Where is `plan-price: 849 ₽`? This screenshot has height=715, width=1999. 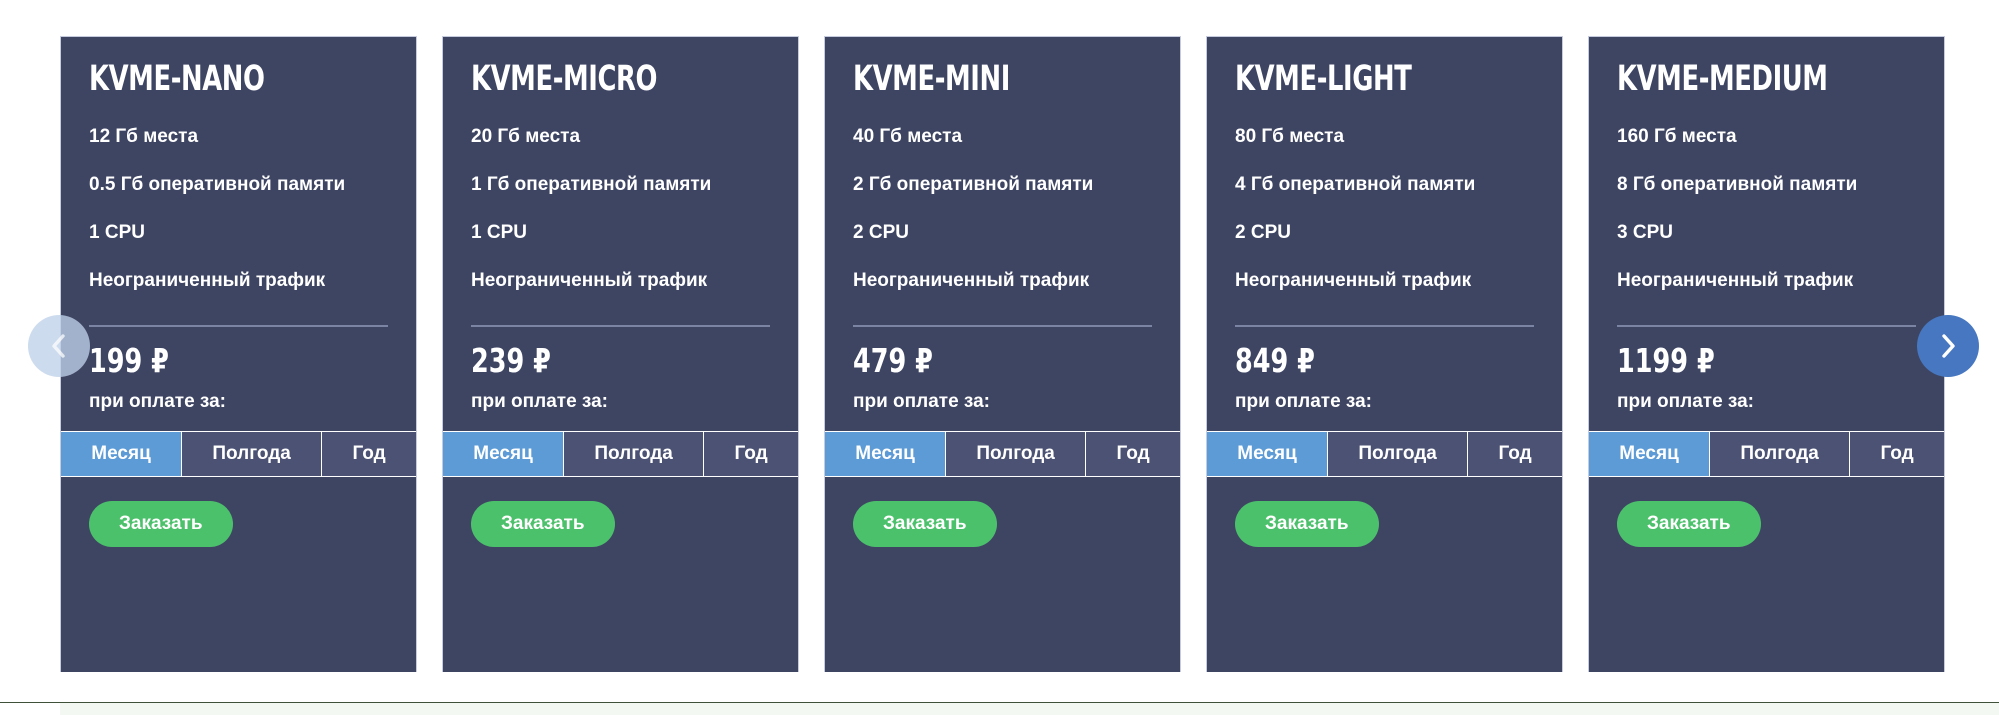 plan-price: 849 ₽ is located at coordinates (1275, 360).